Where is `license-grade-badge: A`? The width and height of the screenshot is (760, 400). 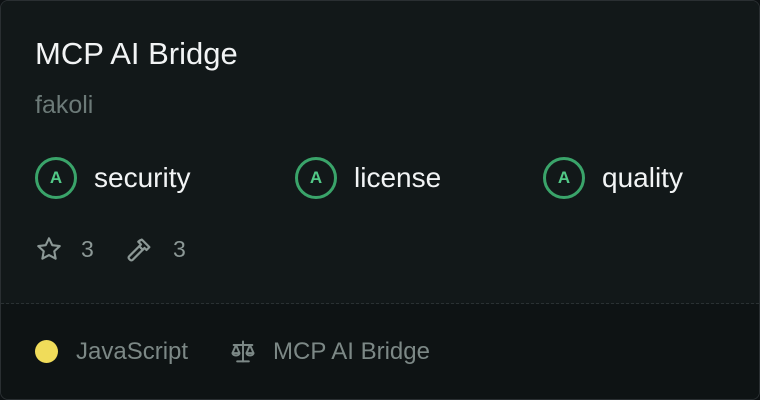
license-grade-badge: A is located at coordinates (316, 178).